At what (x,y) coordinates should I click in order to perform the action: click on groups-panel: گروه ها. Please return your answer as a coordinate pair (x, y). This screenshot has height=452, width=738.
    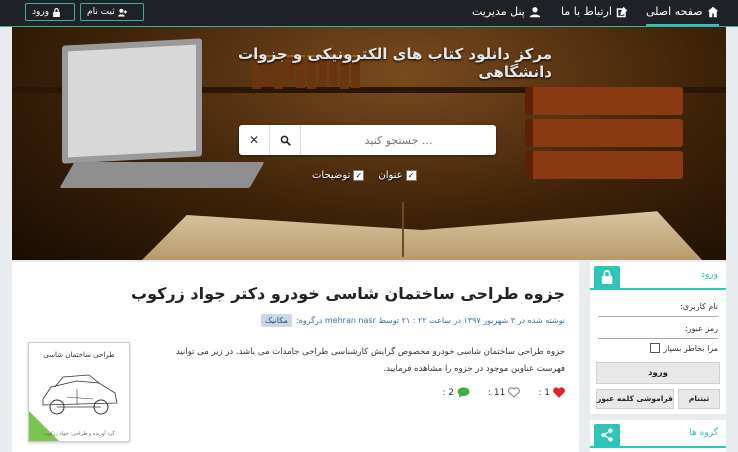
    Looking at the image, I should click on (658, 436).